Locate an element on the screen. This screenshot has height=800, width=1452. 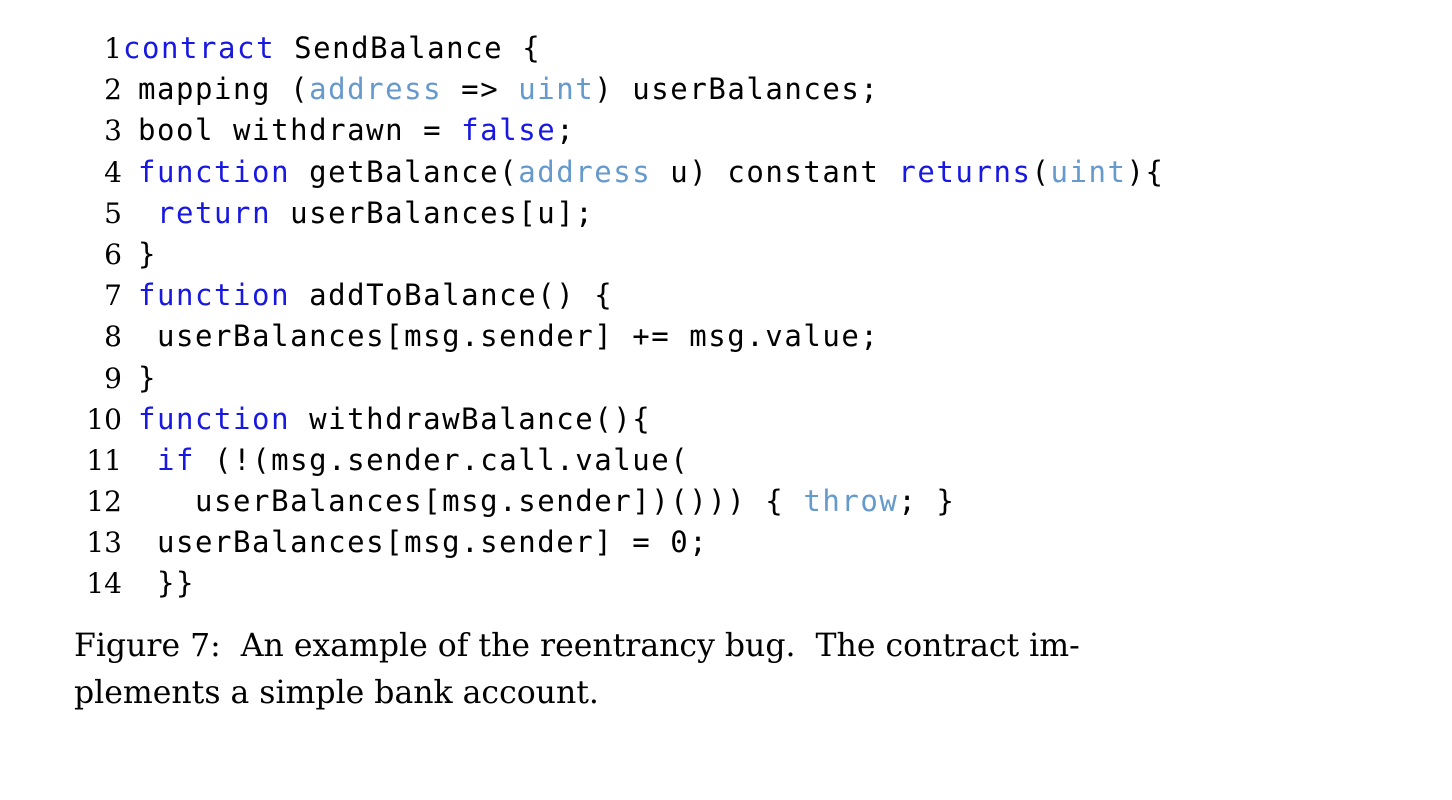
code-text: function addToBalance() { is located at coordinates (367, 295).